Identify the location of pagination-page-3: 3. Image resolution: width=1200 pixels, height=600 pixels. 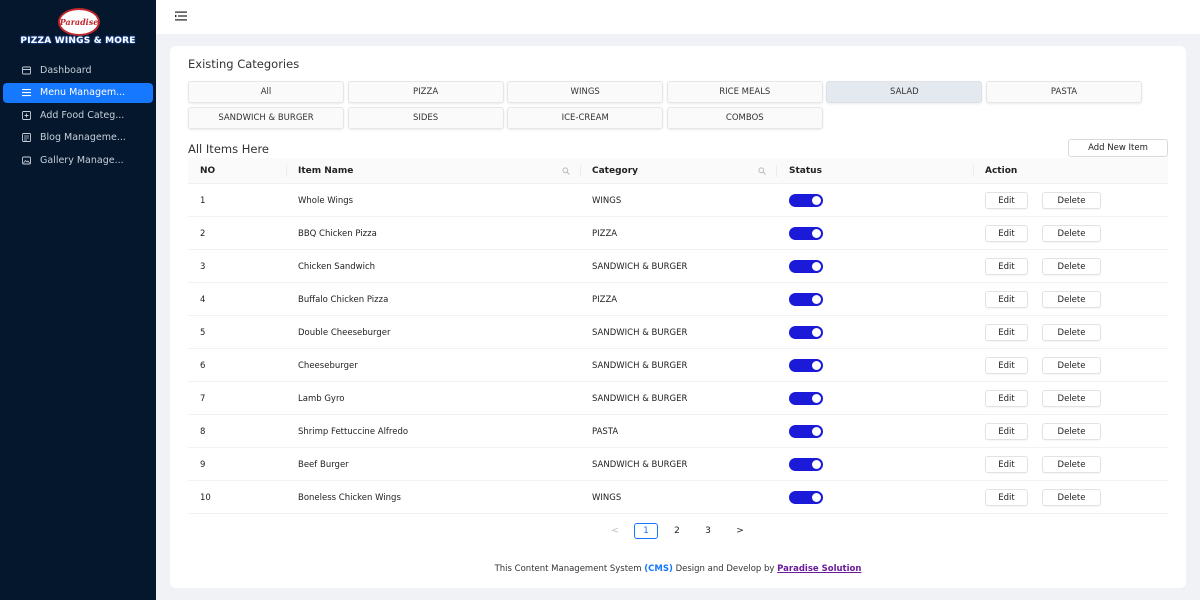
(708, 531).